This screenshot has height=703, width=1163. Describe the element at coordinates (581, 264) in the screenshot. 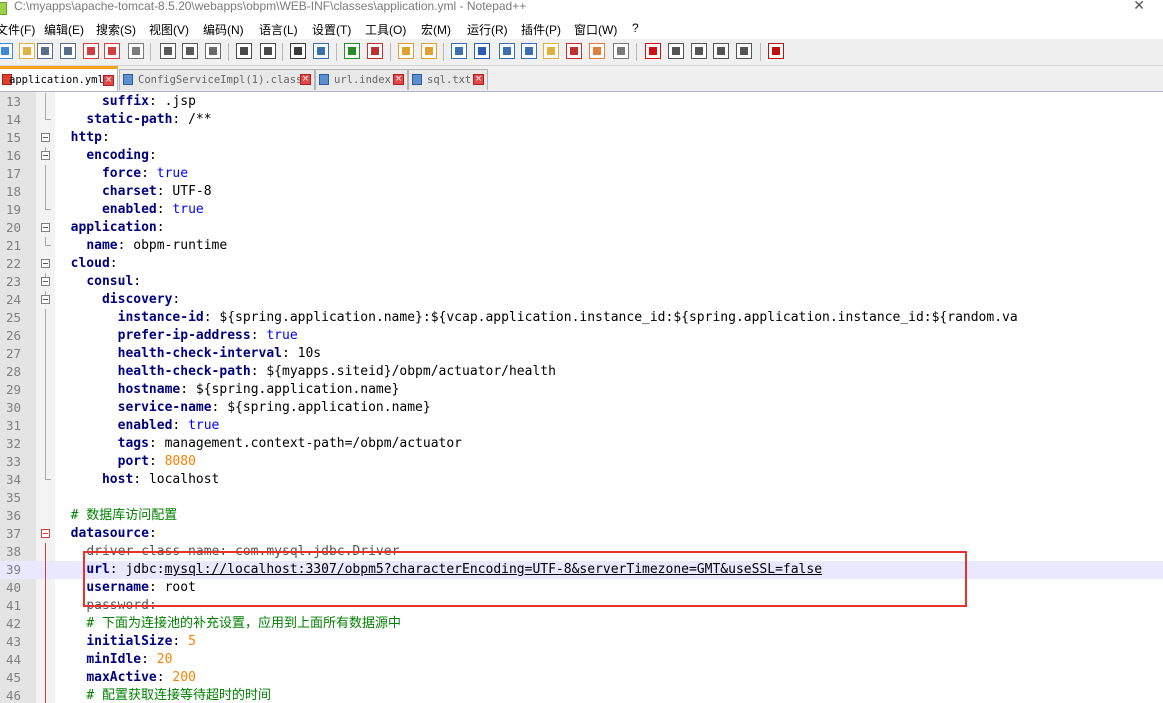

I see `code-line: 22 cloud:` at that location.